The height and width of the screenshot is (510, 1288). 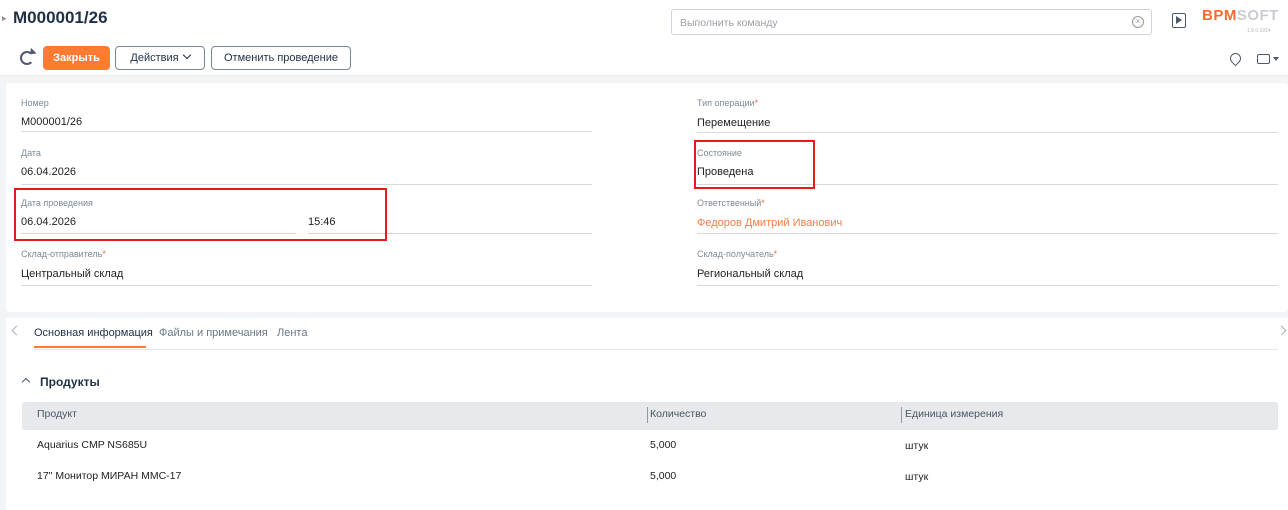 I want to click on column-header-product: Продукт, so click(x=57, y=414).